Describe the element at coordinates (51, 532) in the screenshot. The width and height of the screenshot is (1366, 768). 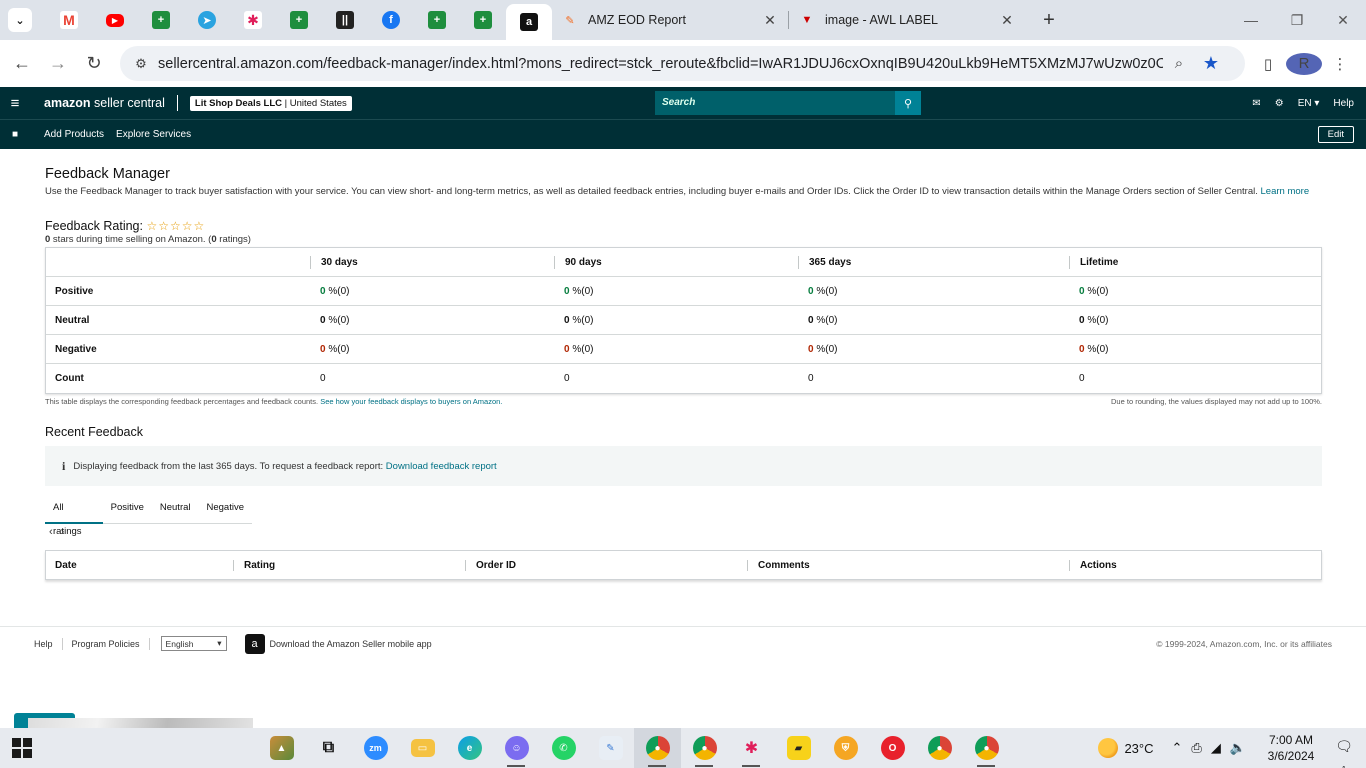
I see `prev-page-icon: ‹` at that location.